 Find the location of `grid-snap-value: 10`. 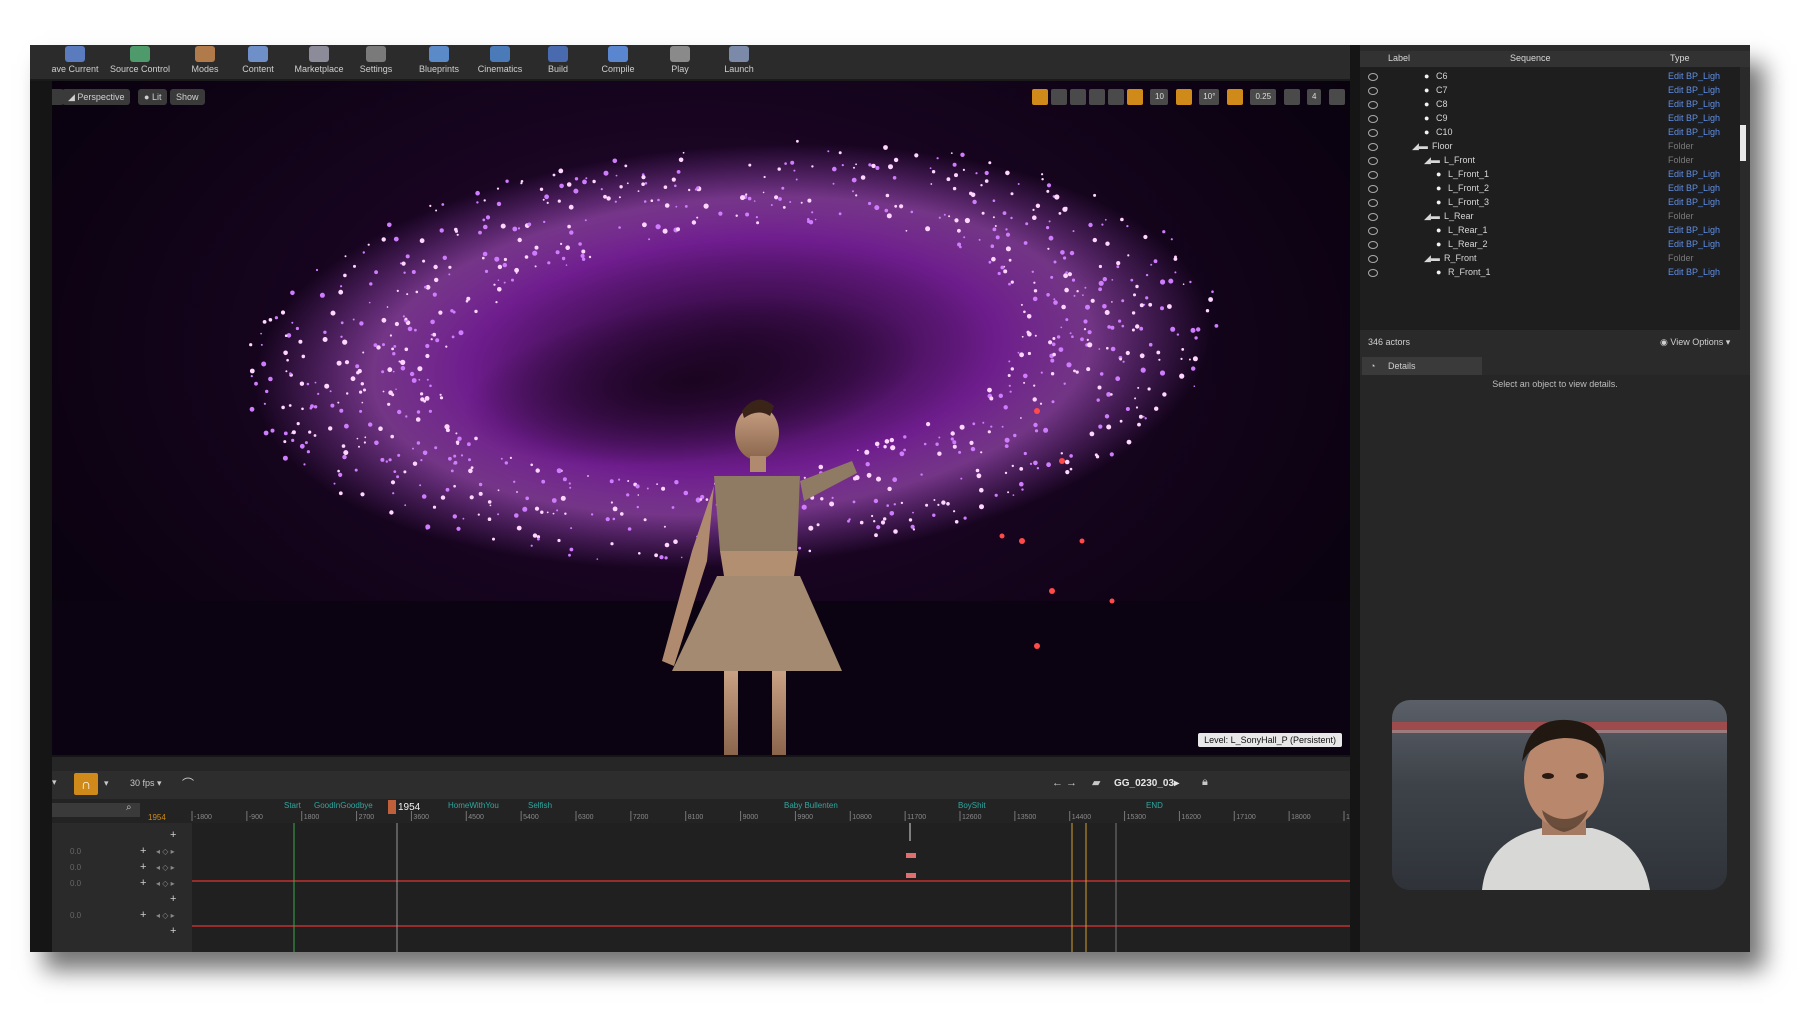

grid-snap-value: 10 is located at coordinates (1159, 97).